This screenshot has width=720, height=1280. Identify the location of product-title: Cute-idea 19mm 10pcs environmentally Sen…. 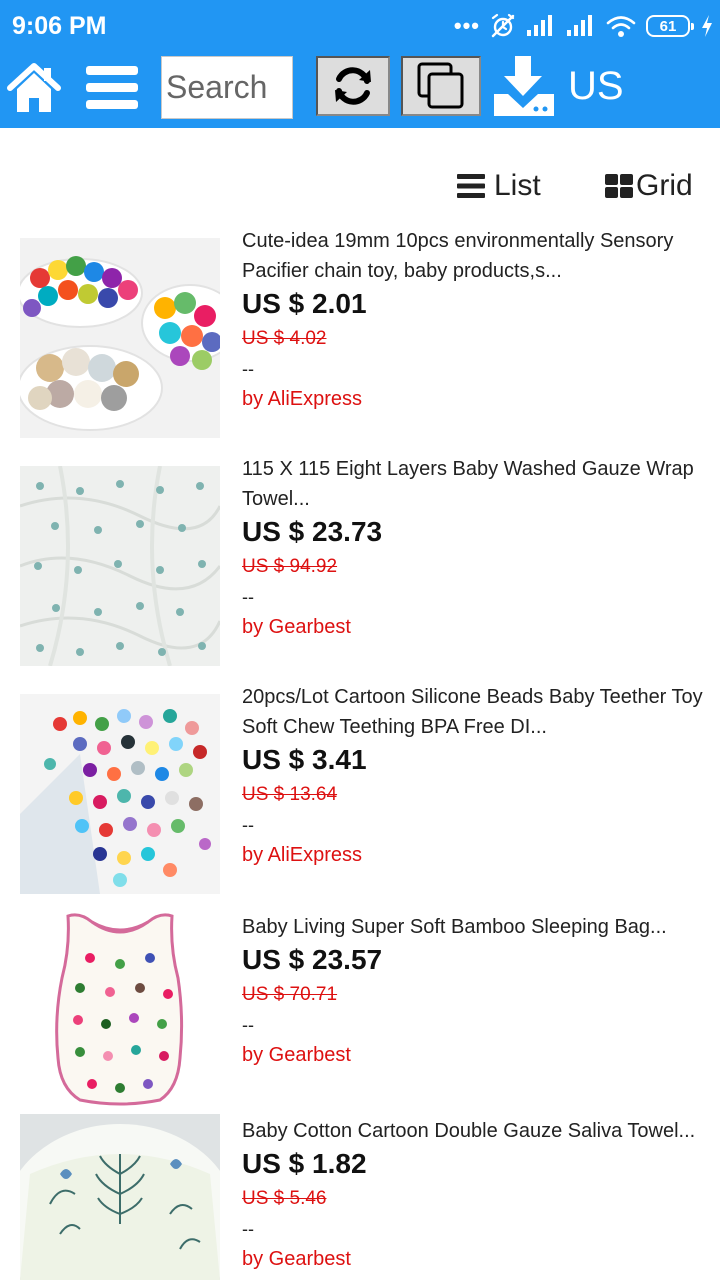
(477, 256).